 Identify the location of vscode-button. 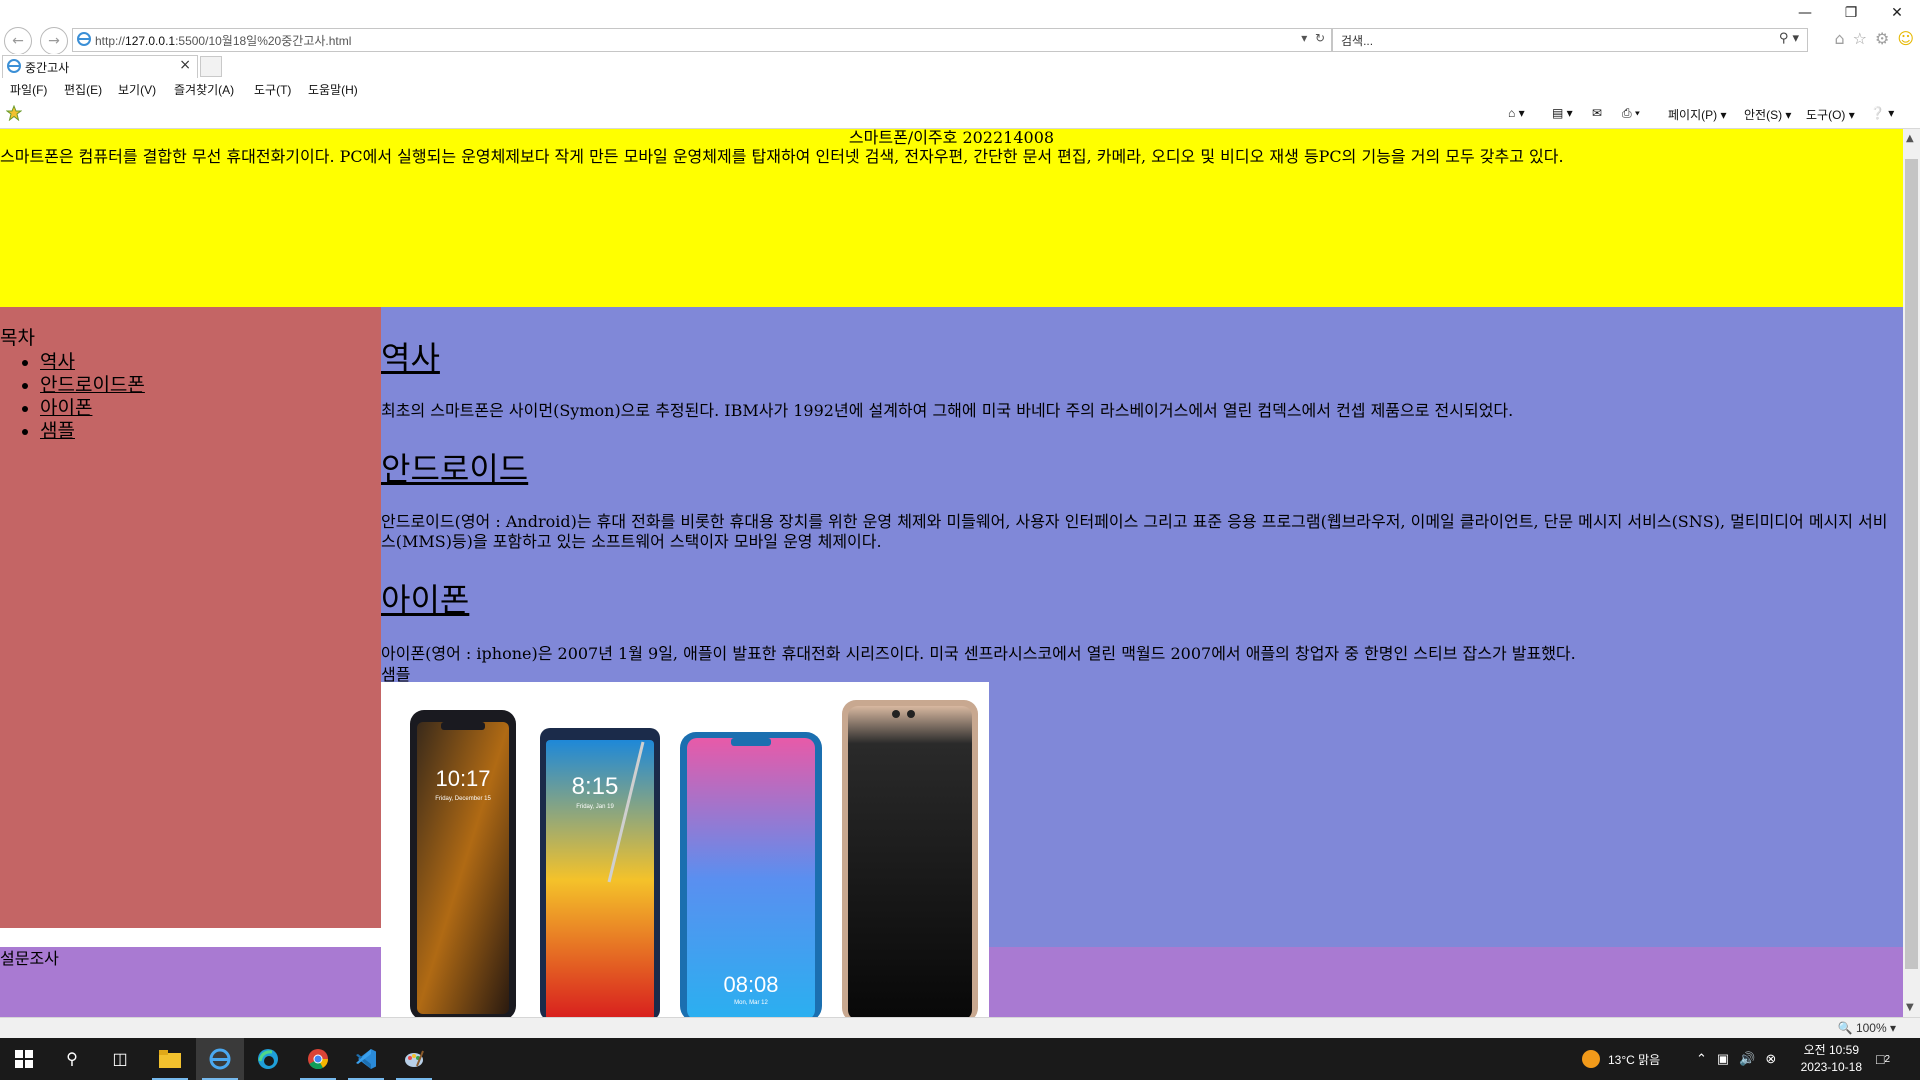
(366, 1059).